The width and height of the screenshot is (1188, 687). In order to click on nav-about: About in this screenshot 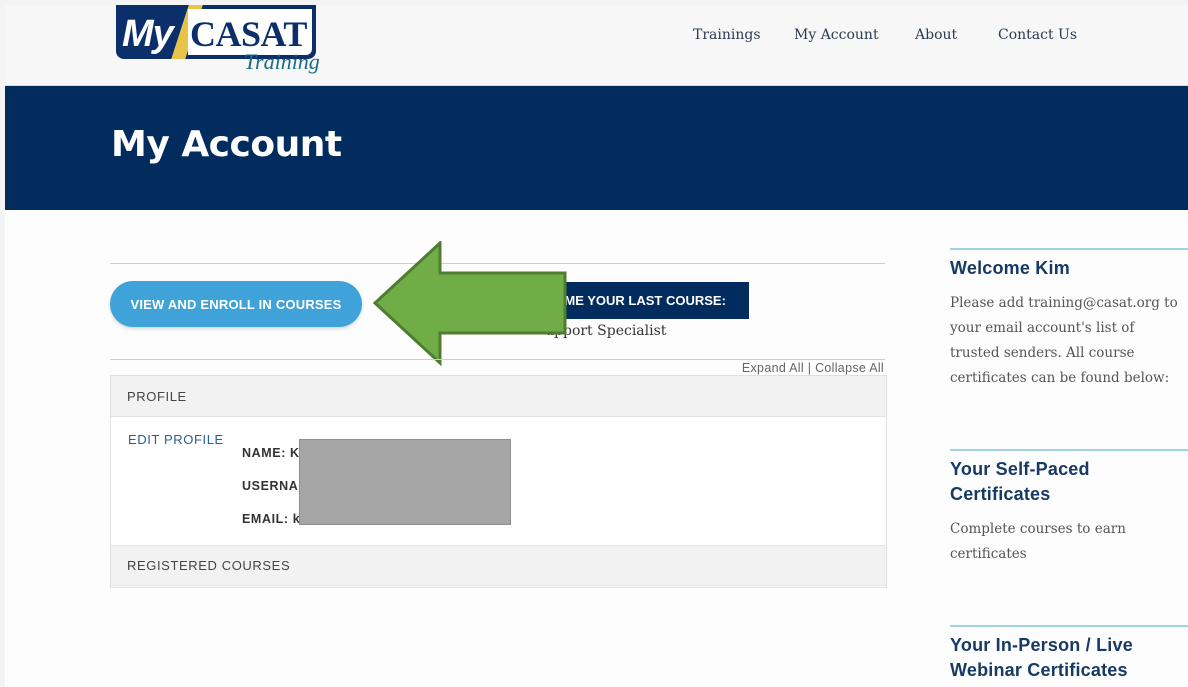, I will do `click(936, 35)`.